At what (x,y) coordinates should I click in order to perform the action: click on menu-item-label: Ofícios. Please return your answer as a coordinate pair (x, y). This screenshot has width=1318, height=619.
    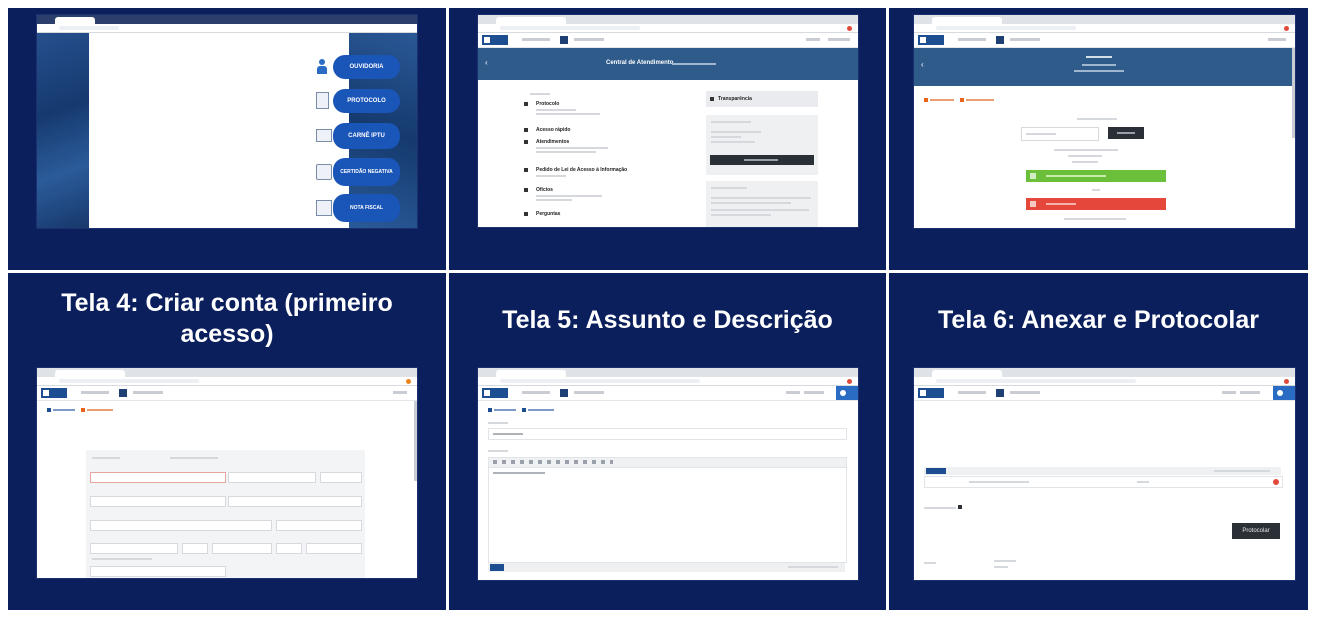
    Looking at the image, I should click on (544, 190).